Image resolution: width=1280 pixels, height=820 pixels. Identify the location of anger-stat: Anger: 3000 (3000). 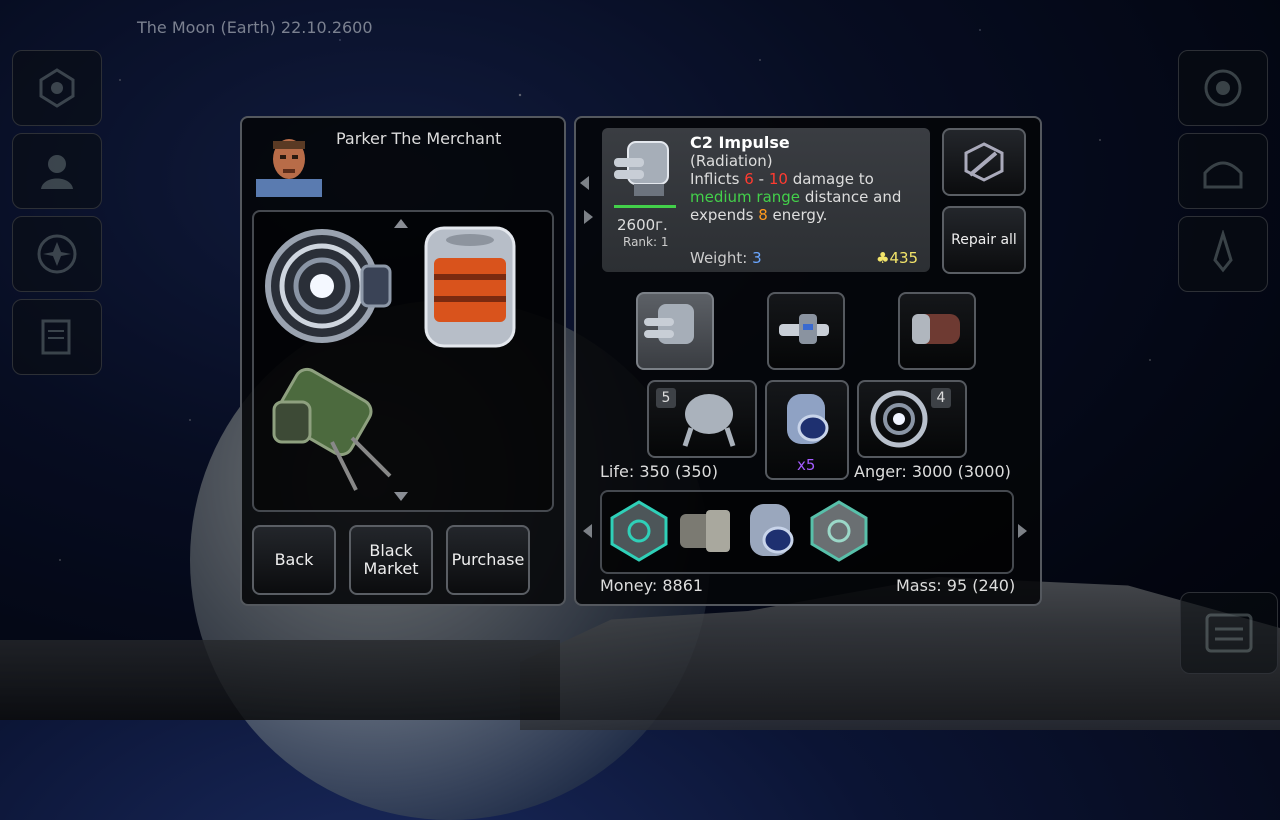
(932, 471).